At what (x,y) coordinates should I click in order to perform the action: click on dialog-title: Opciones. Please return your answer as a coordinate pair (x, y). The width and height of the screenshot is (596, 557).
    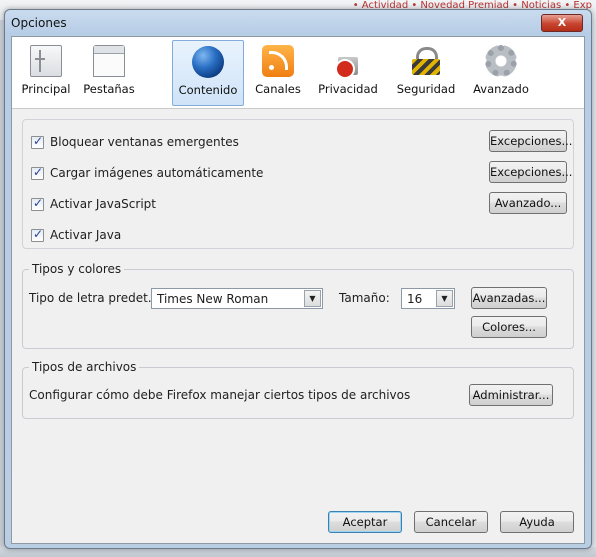
    Looking at the image, I should click on (39, 23).